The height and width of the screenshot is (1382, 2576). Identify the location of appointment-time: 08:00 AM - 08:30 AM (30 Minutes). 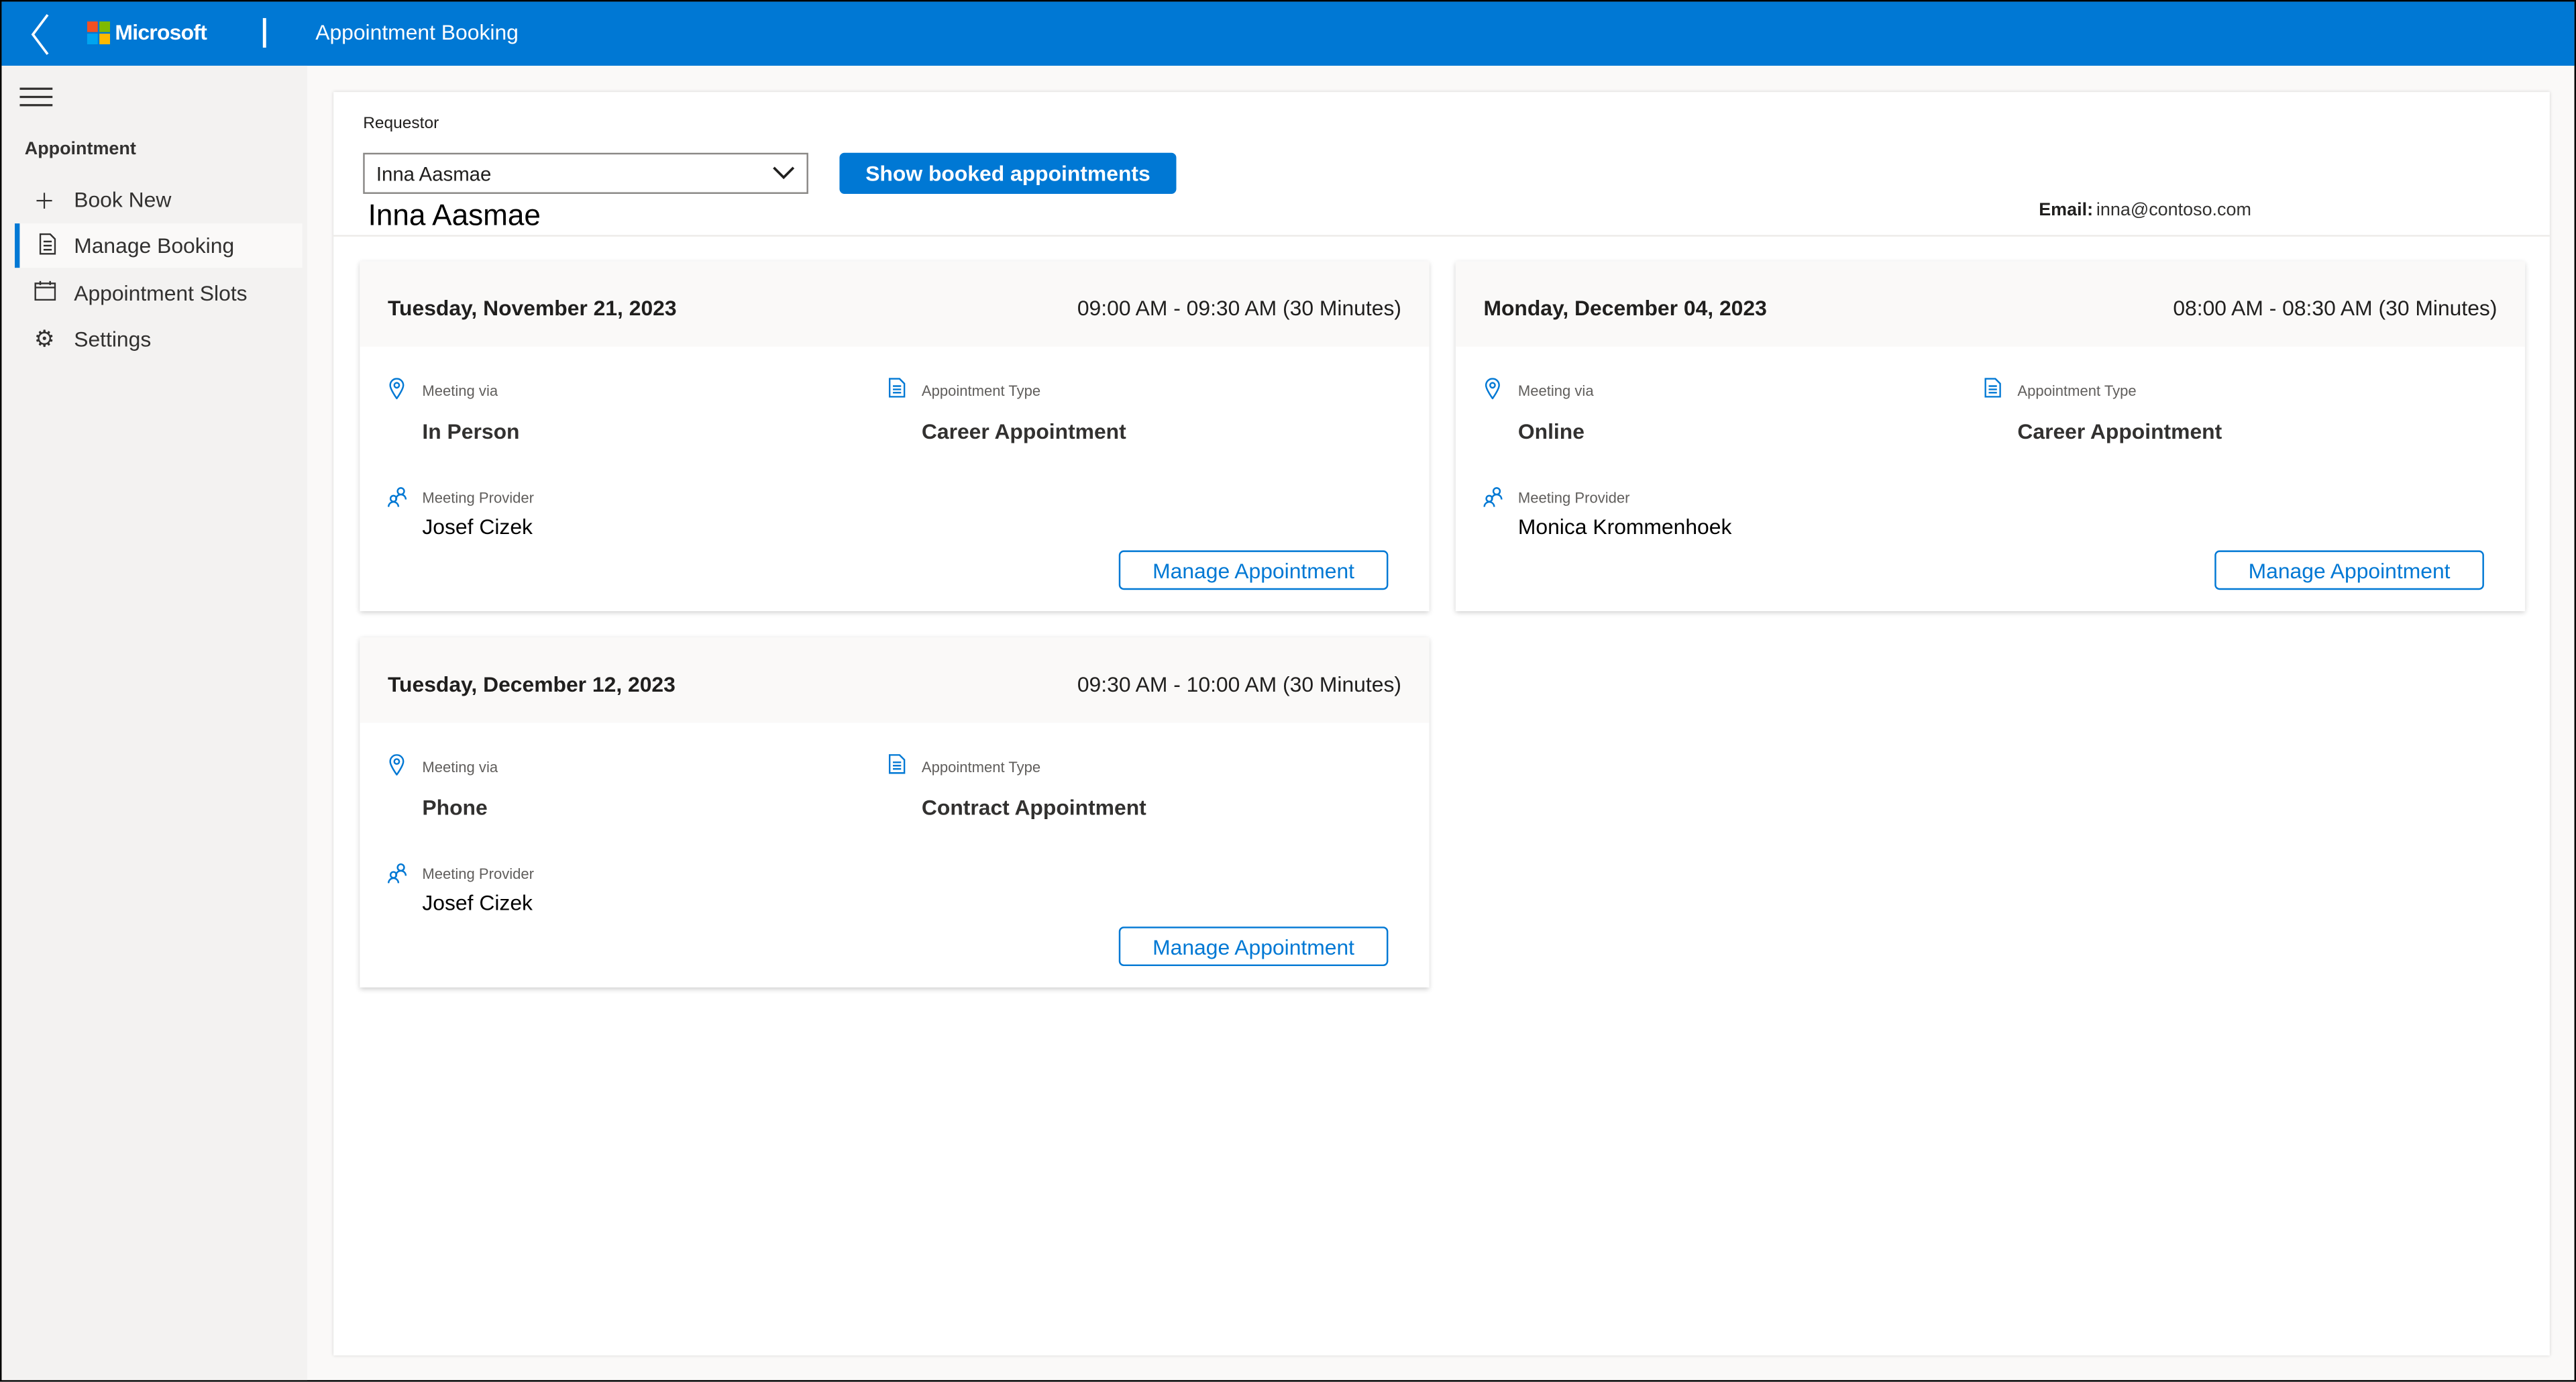
(2335, 308).